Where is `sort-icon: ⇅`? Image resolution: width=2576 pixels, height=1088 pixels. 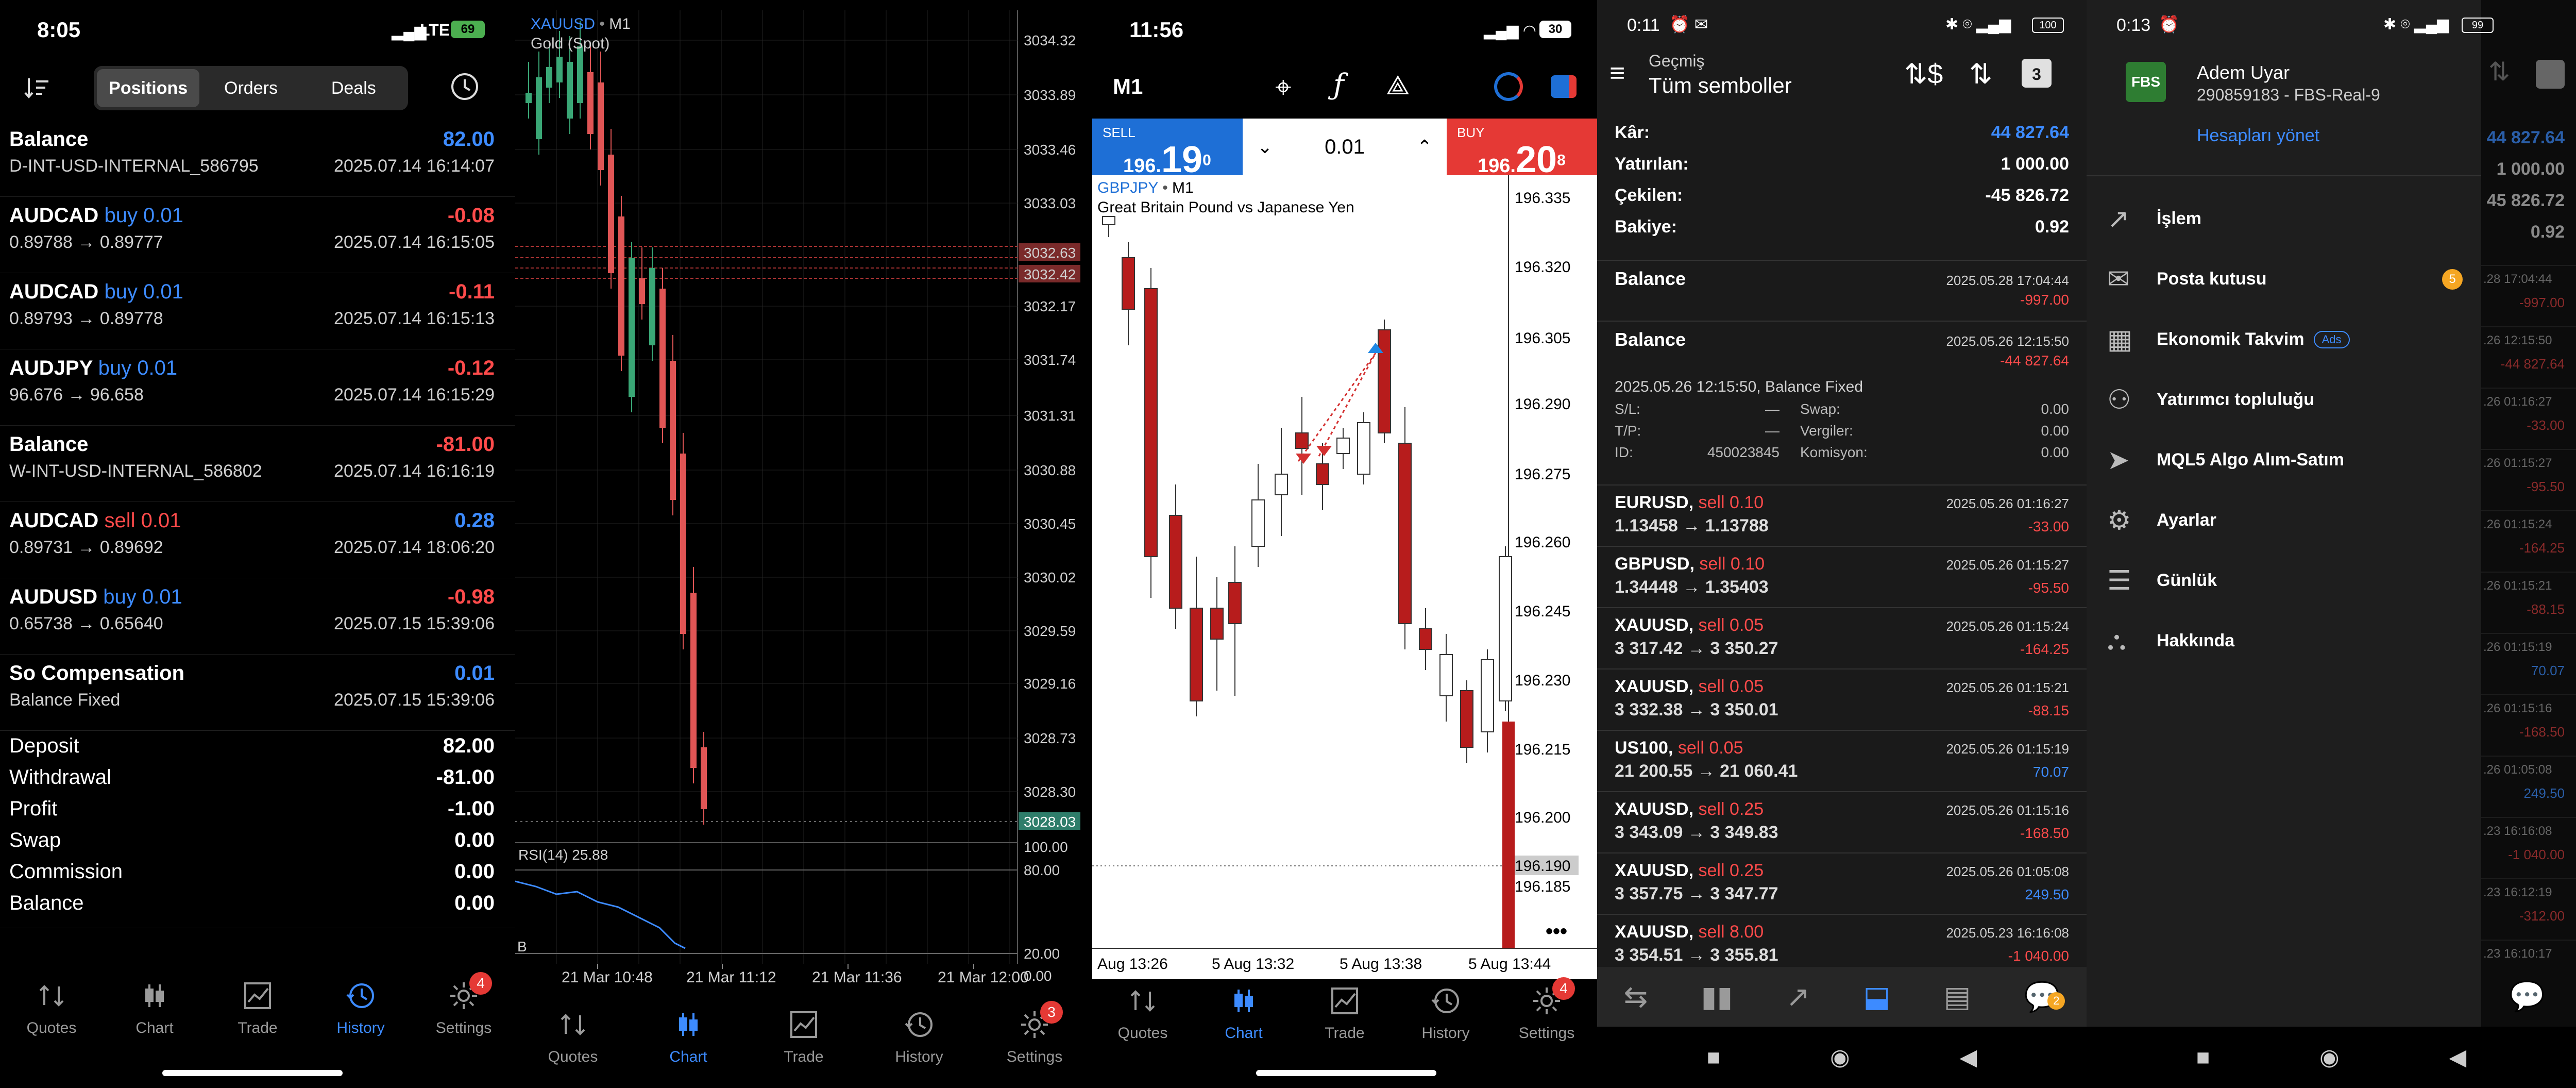 sort-icon: ⇅ is located at coordinates (1980, 74).